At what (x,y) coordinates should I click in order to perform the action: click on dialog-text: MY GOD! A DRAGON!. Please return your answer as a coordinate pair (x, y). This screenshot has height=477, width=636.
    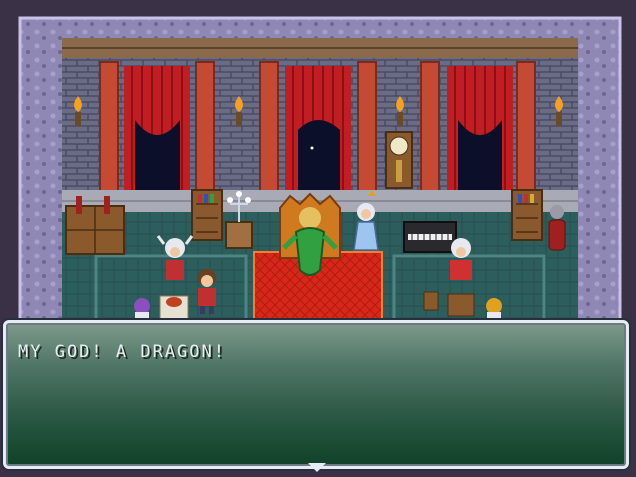
    Looking at the image, I should click on (122, 352).